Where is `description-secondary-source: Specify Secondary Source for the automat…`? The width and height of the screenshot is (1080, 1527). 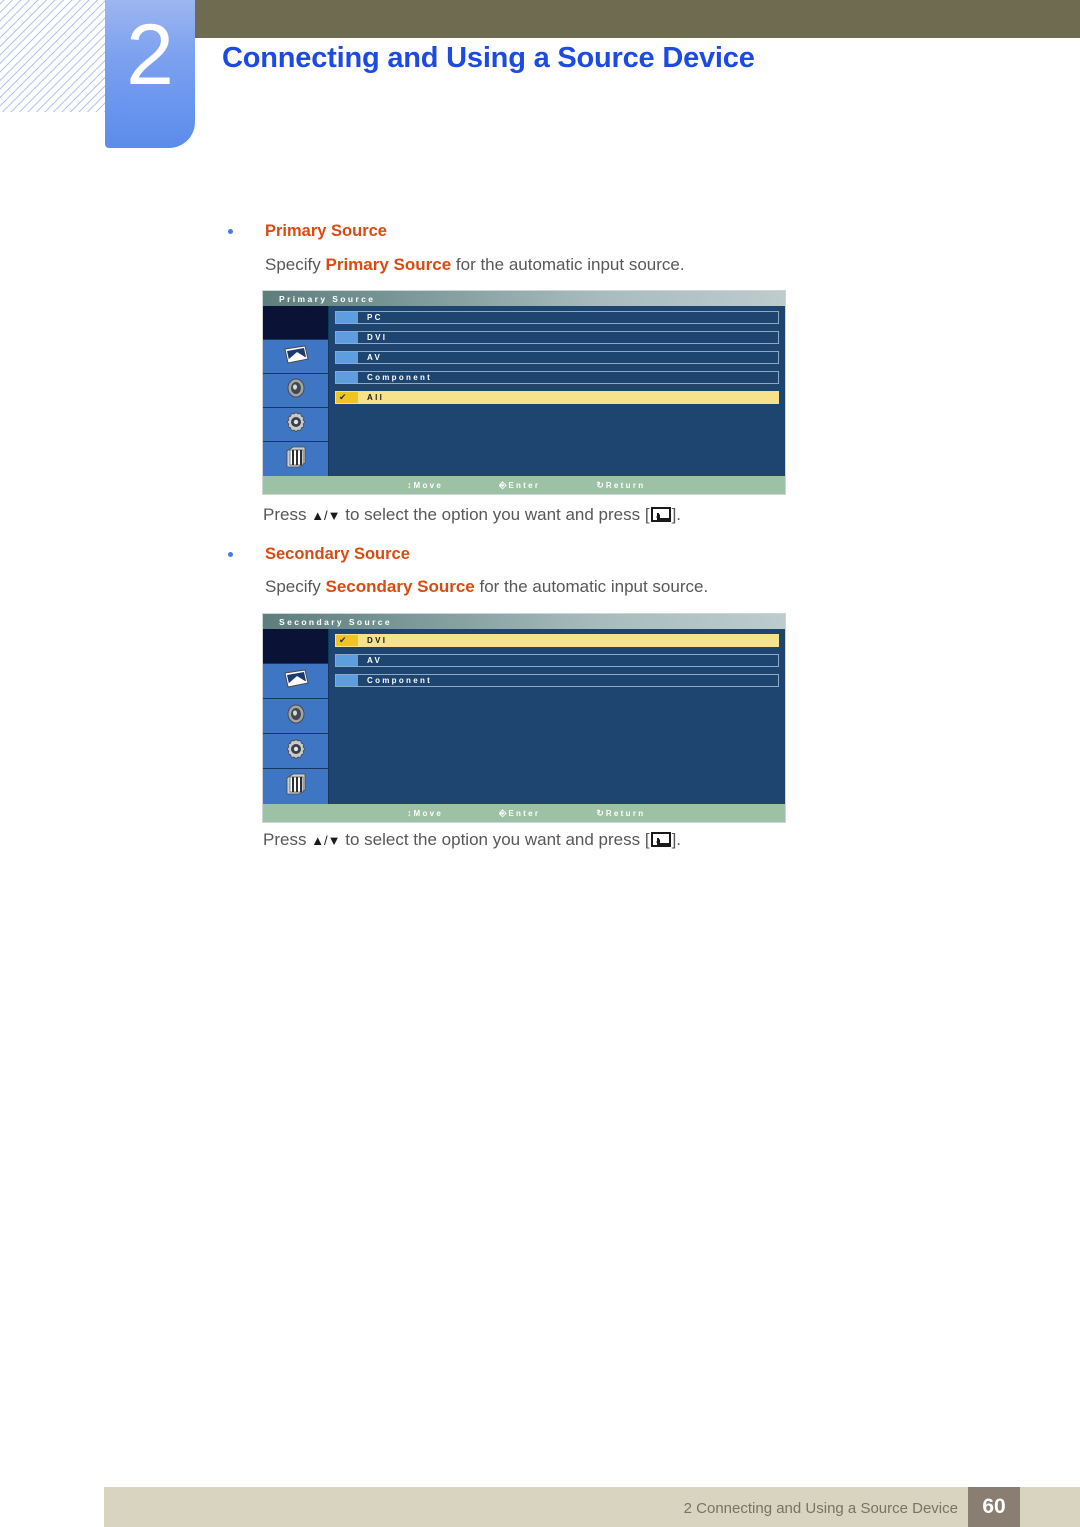
description-secondary-source: Specify Secondary Source for the automat… is located at coordinates (486, 587).